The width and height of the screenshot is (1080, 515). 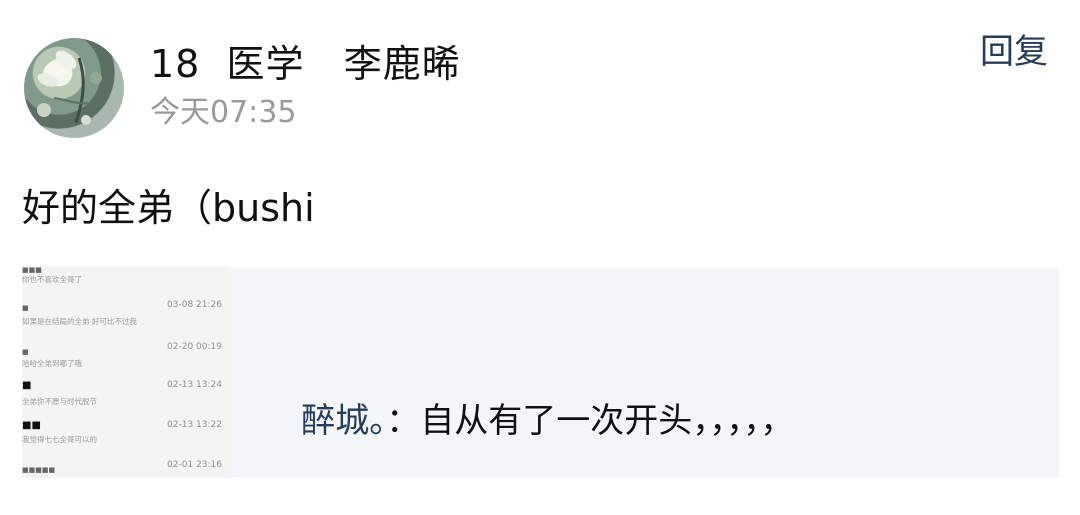 What do you see at coordinates (194, 465) in the screenshot?
I see `thumb-message-time: 02-01 23:16` at bounding box center [194, 465].